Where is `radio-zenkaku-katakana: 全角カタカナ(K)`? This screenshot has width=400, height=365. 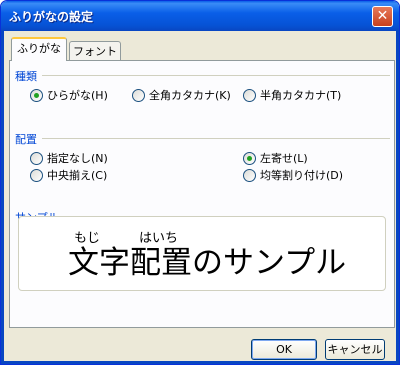 radio-zenkaku-katakana: 全角カタカナ(K) is located at coordinates (181, 95).